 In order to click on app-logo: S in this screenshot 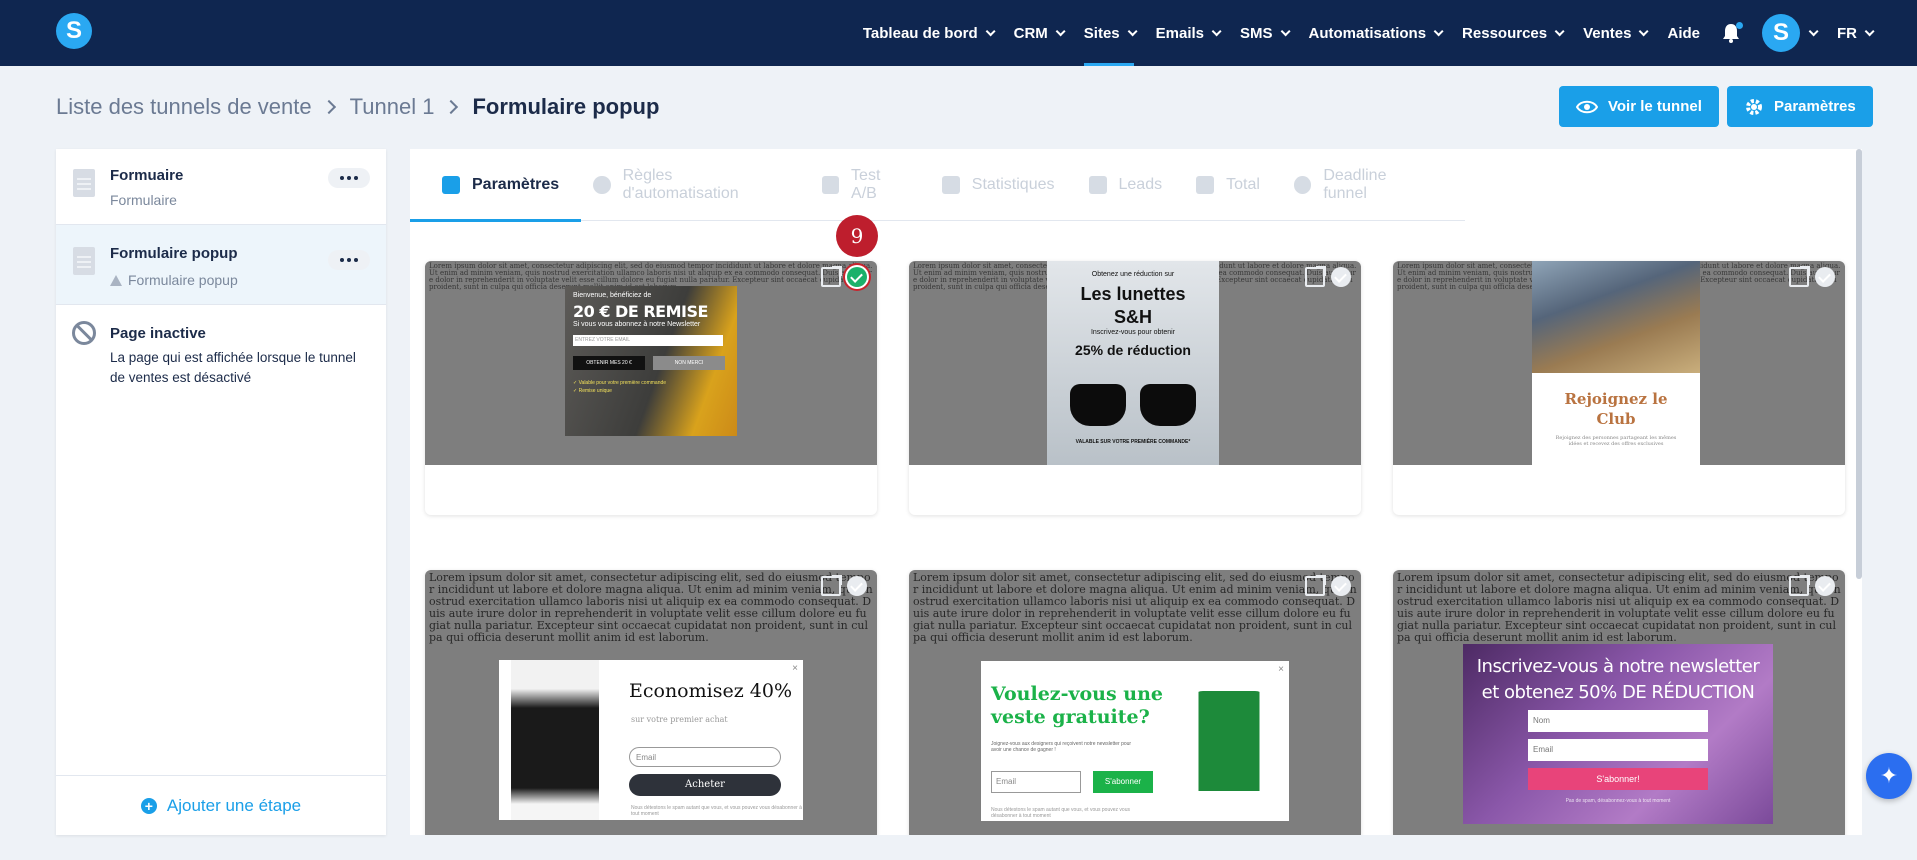, I will do `click(74, 31)`.